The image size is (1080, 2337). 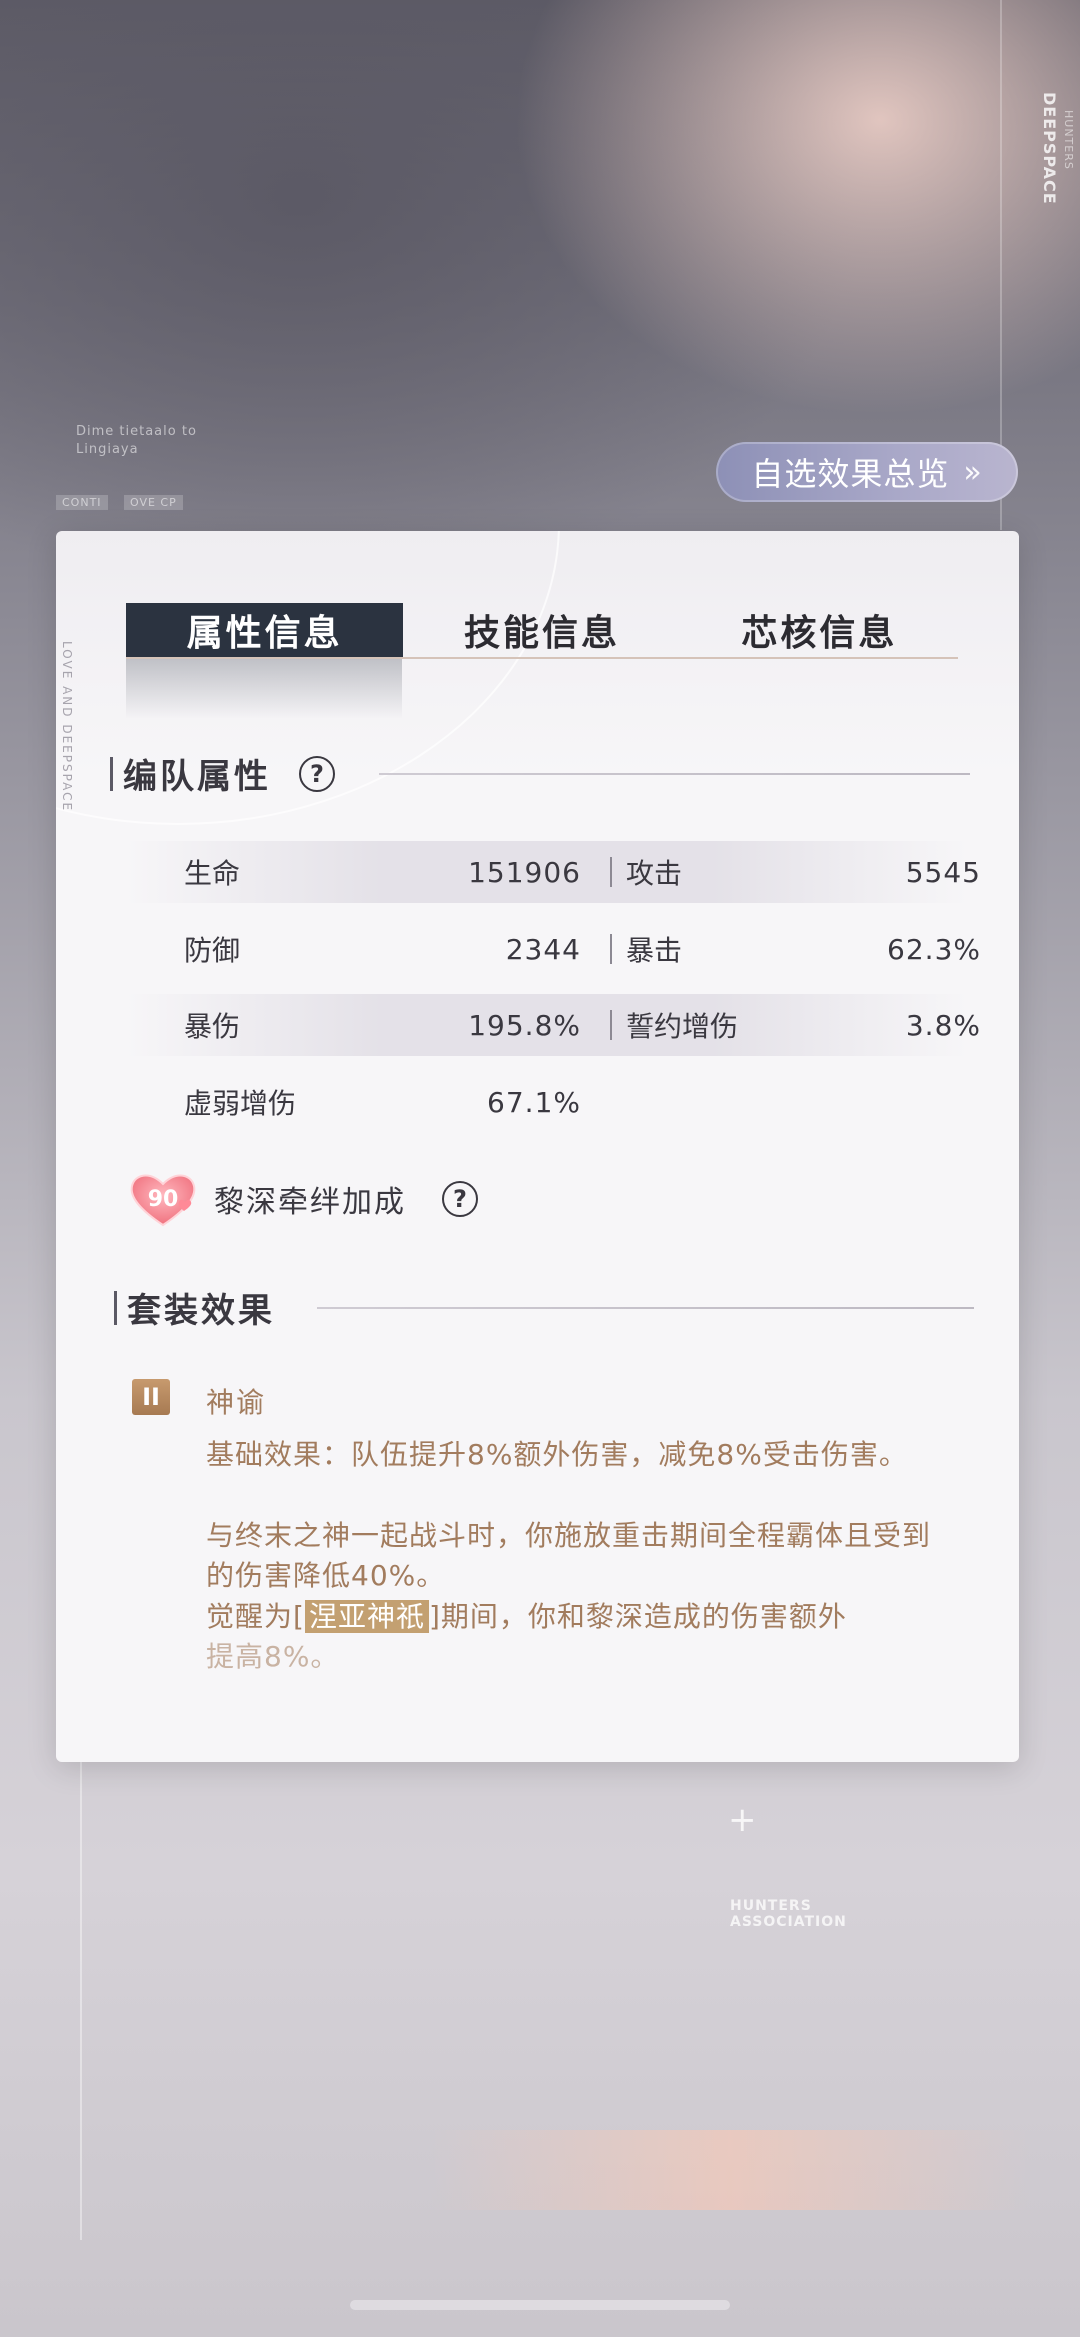 I want to click on stat-def: 防御 2344, so click(x=382, y=949).